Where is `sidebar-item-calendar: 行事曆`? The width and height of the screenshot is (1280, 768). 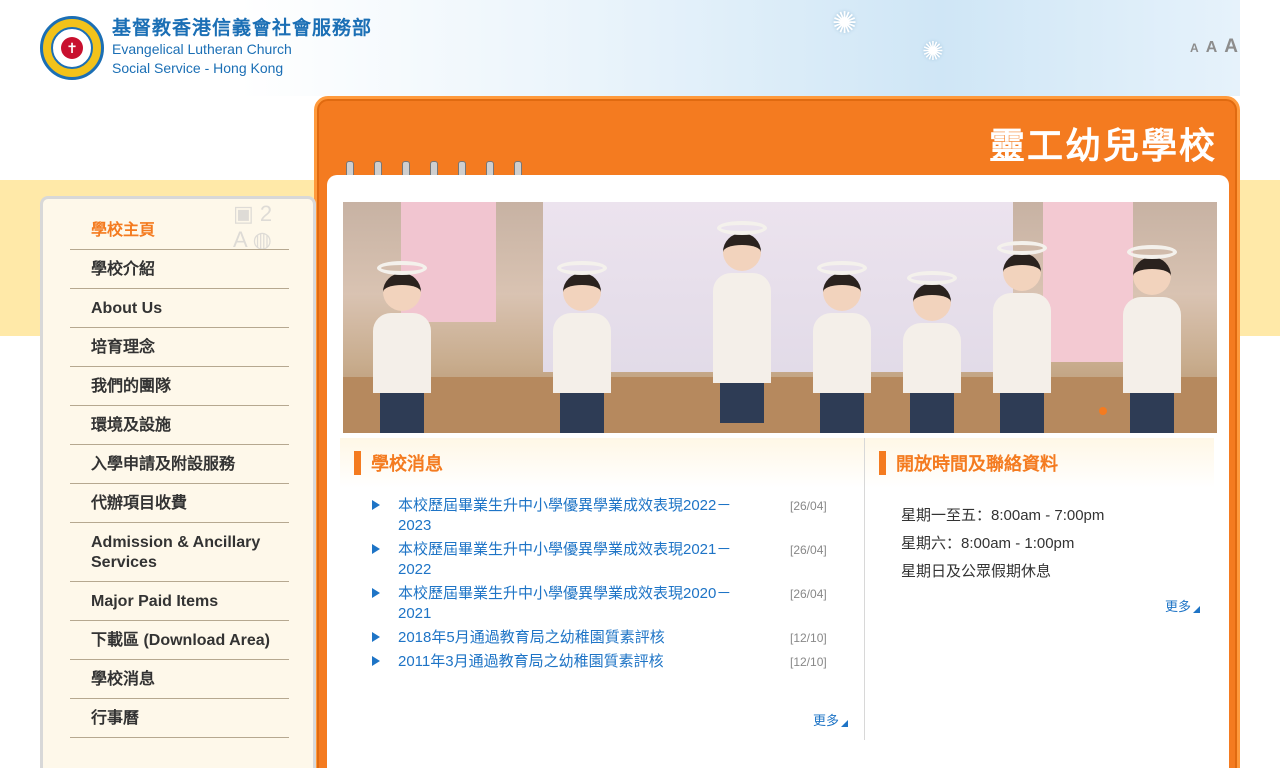
sidebar-item-calendar: 行事曆 is located at coordinates (179, 718).